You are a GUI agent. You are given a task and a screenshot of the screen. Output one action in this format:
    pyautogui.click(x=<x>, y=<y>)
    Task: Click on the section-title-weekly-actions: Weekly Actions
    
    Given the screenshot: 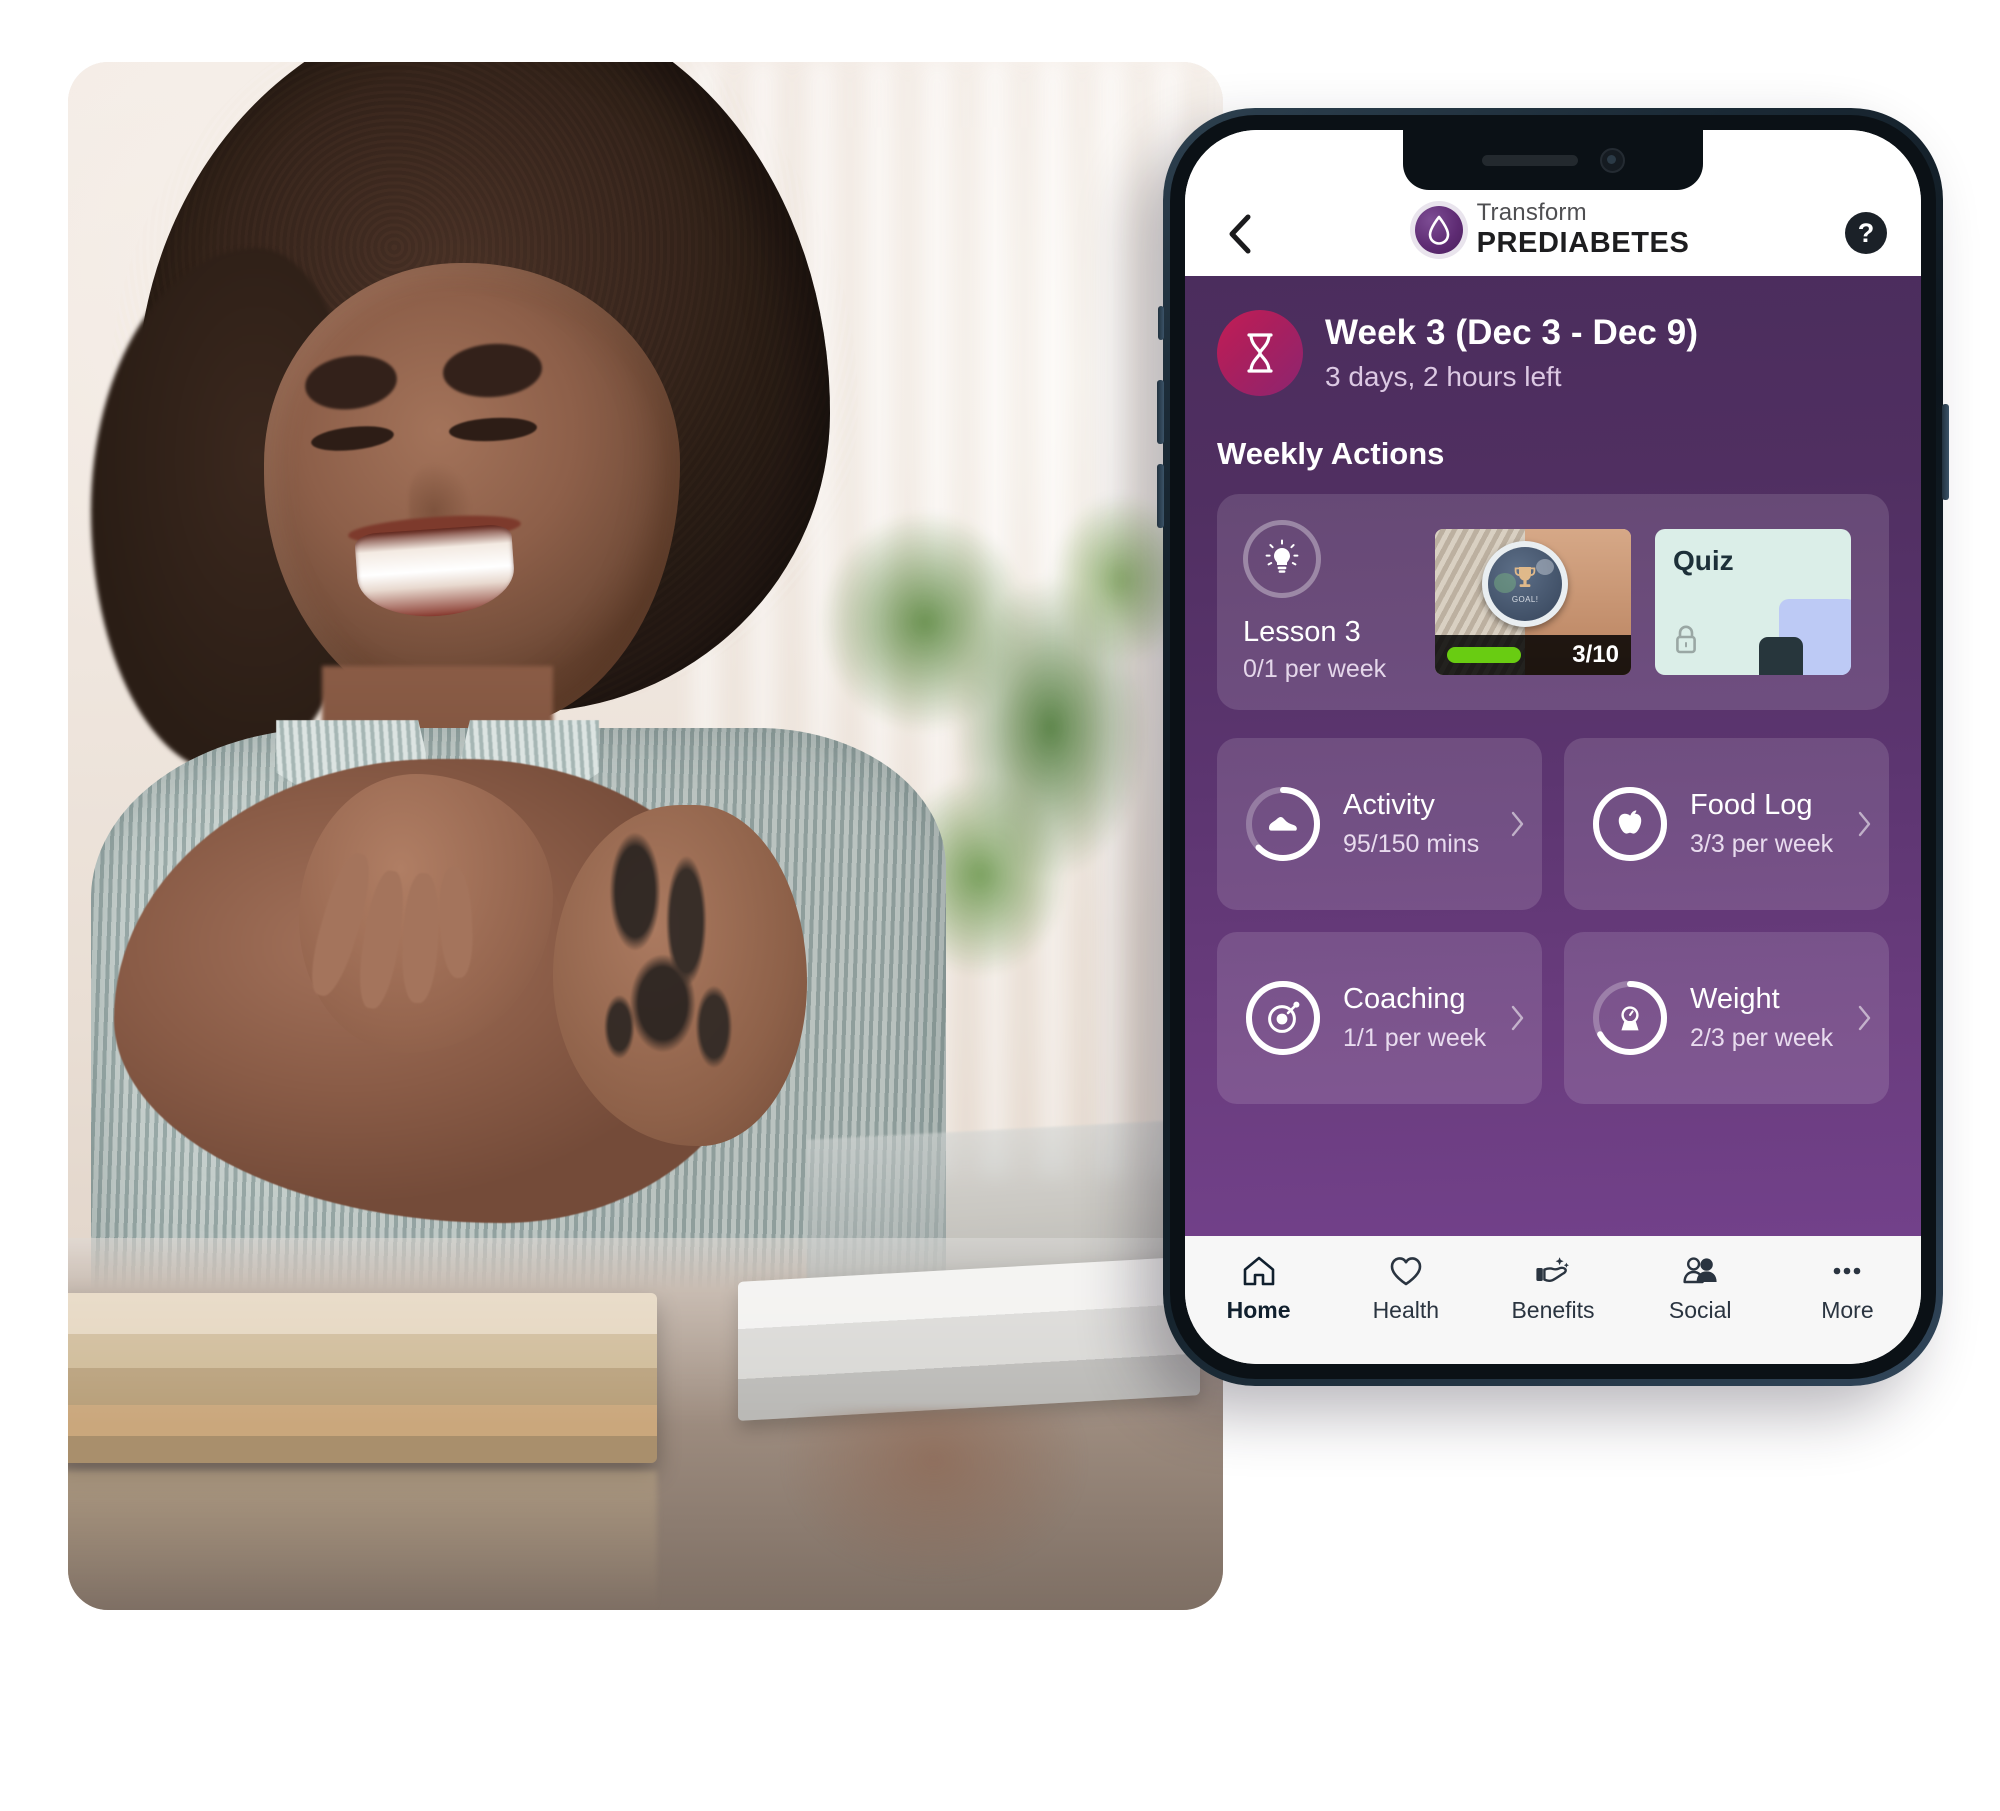 What is the action you would take?
    pyautogui.click(x=1331, y=453)
    